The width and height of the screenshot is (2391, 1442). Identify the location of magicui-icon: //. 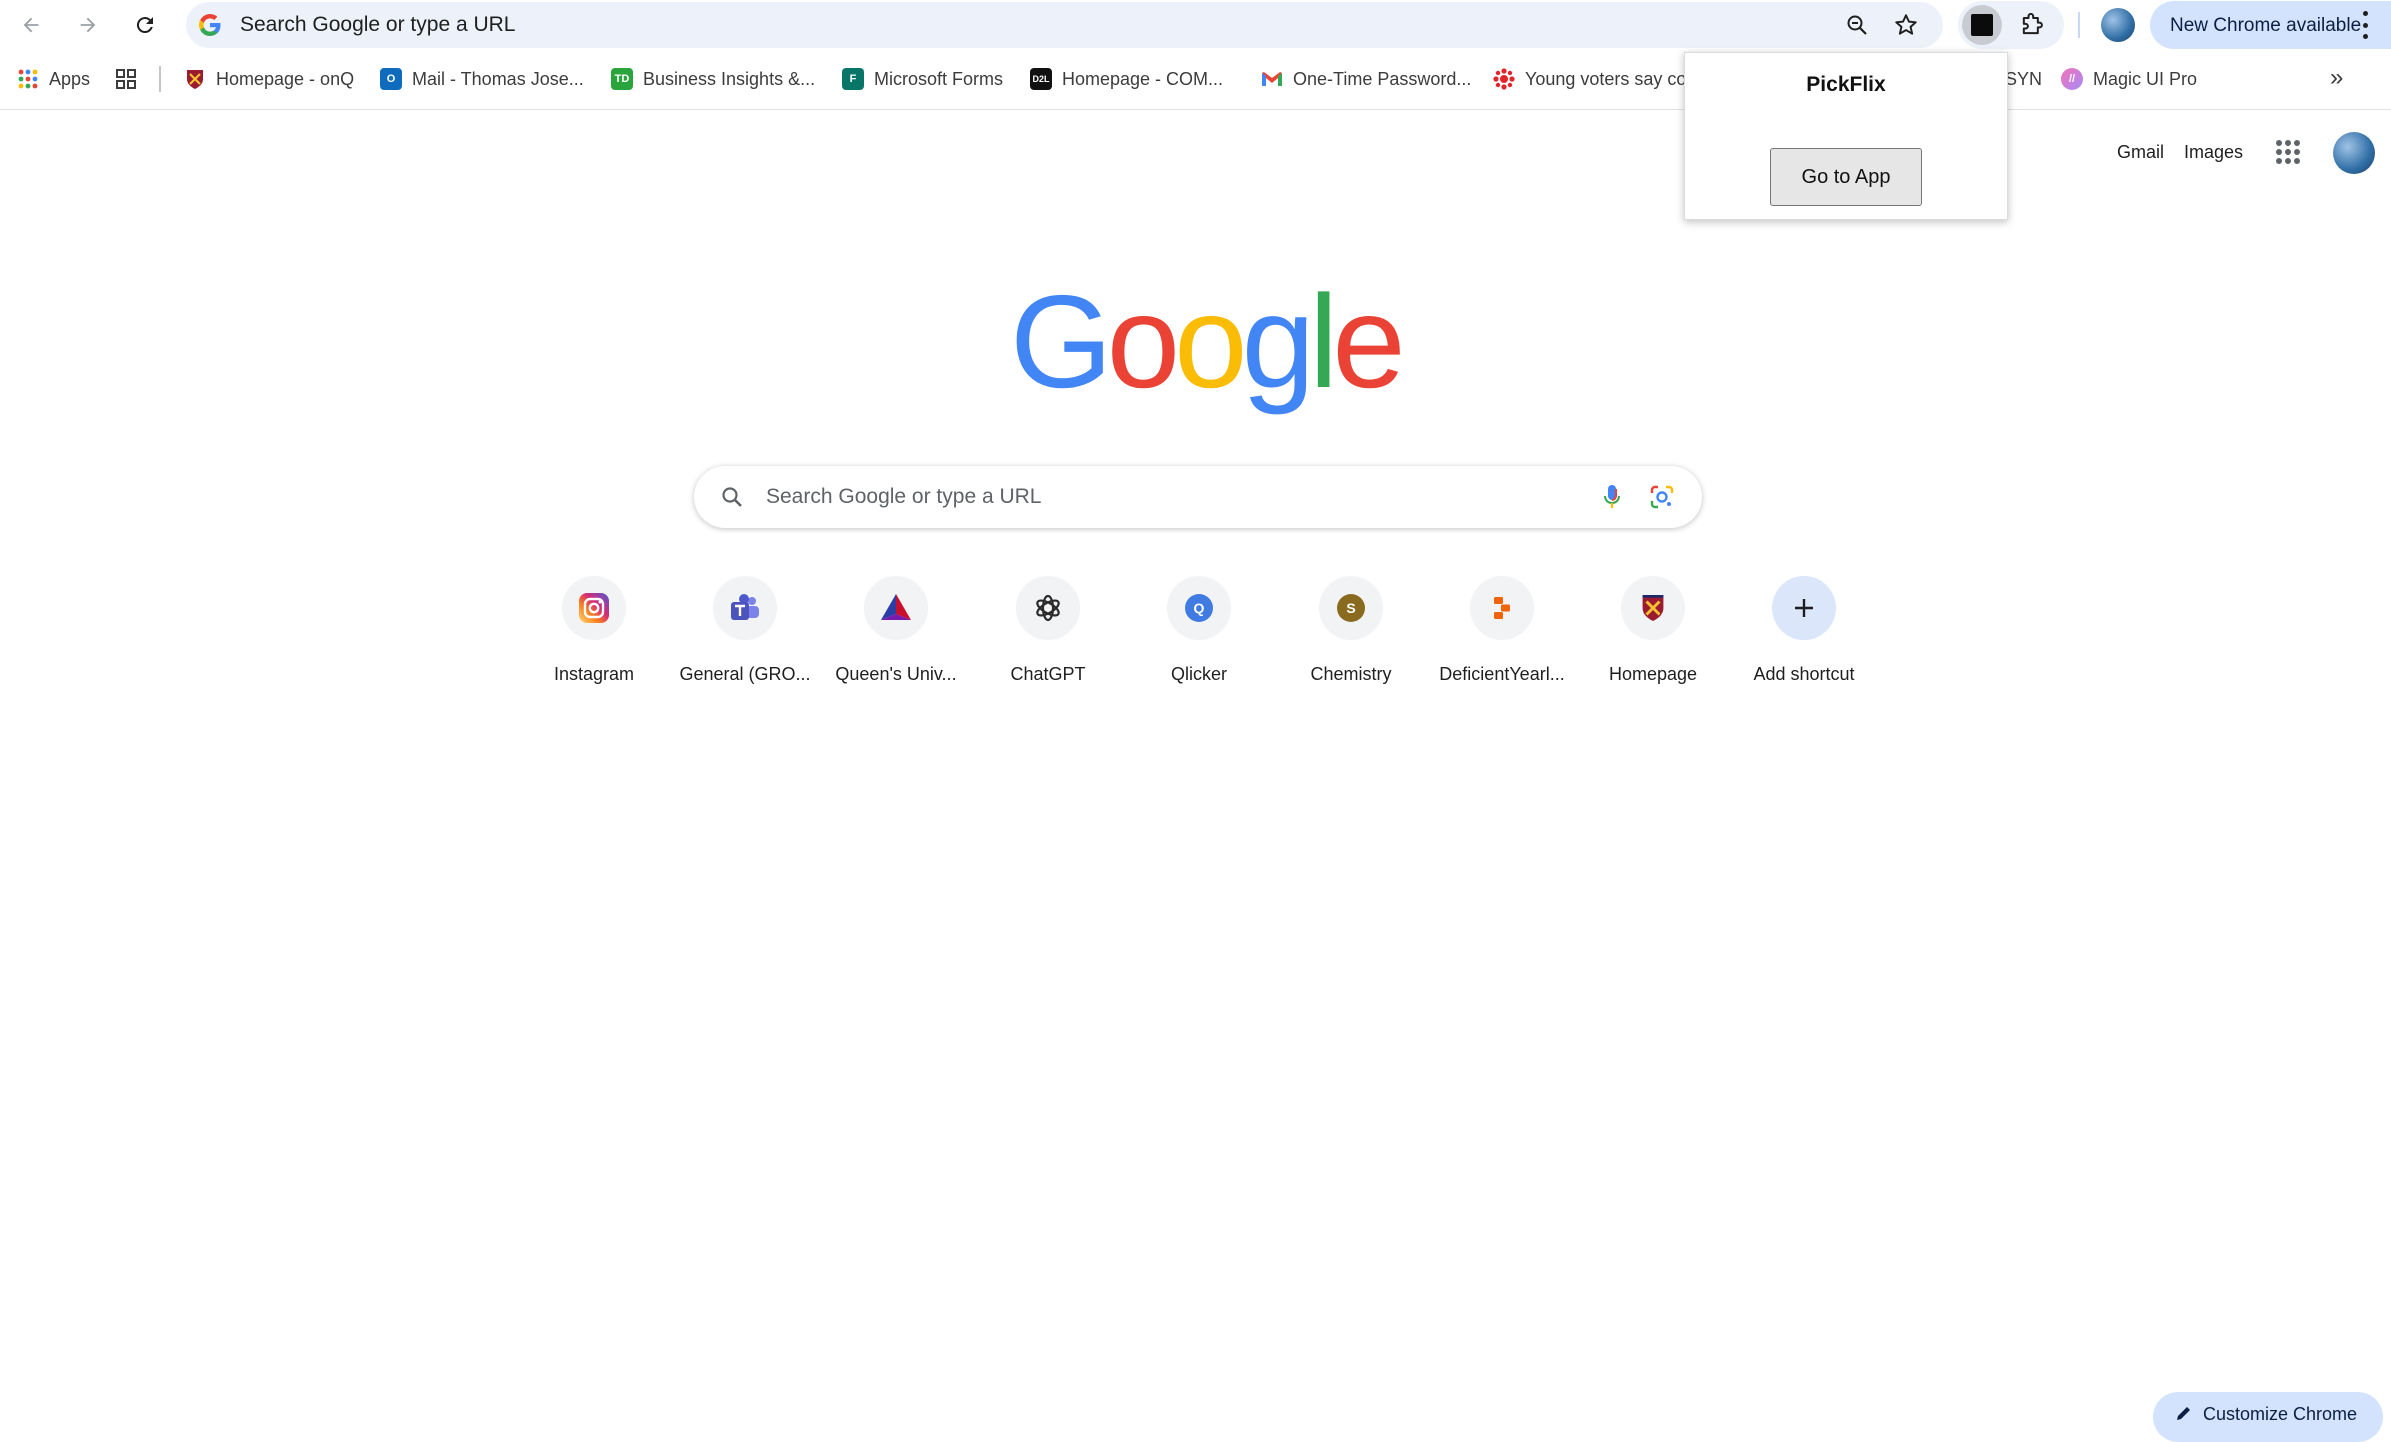
(2072, 79).